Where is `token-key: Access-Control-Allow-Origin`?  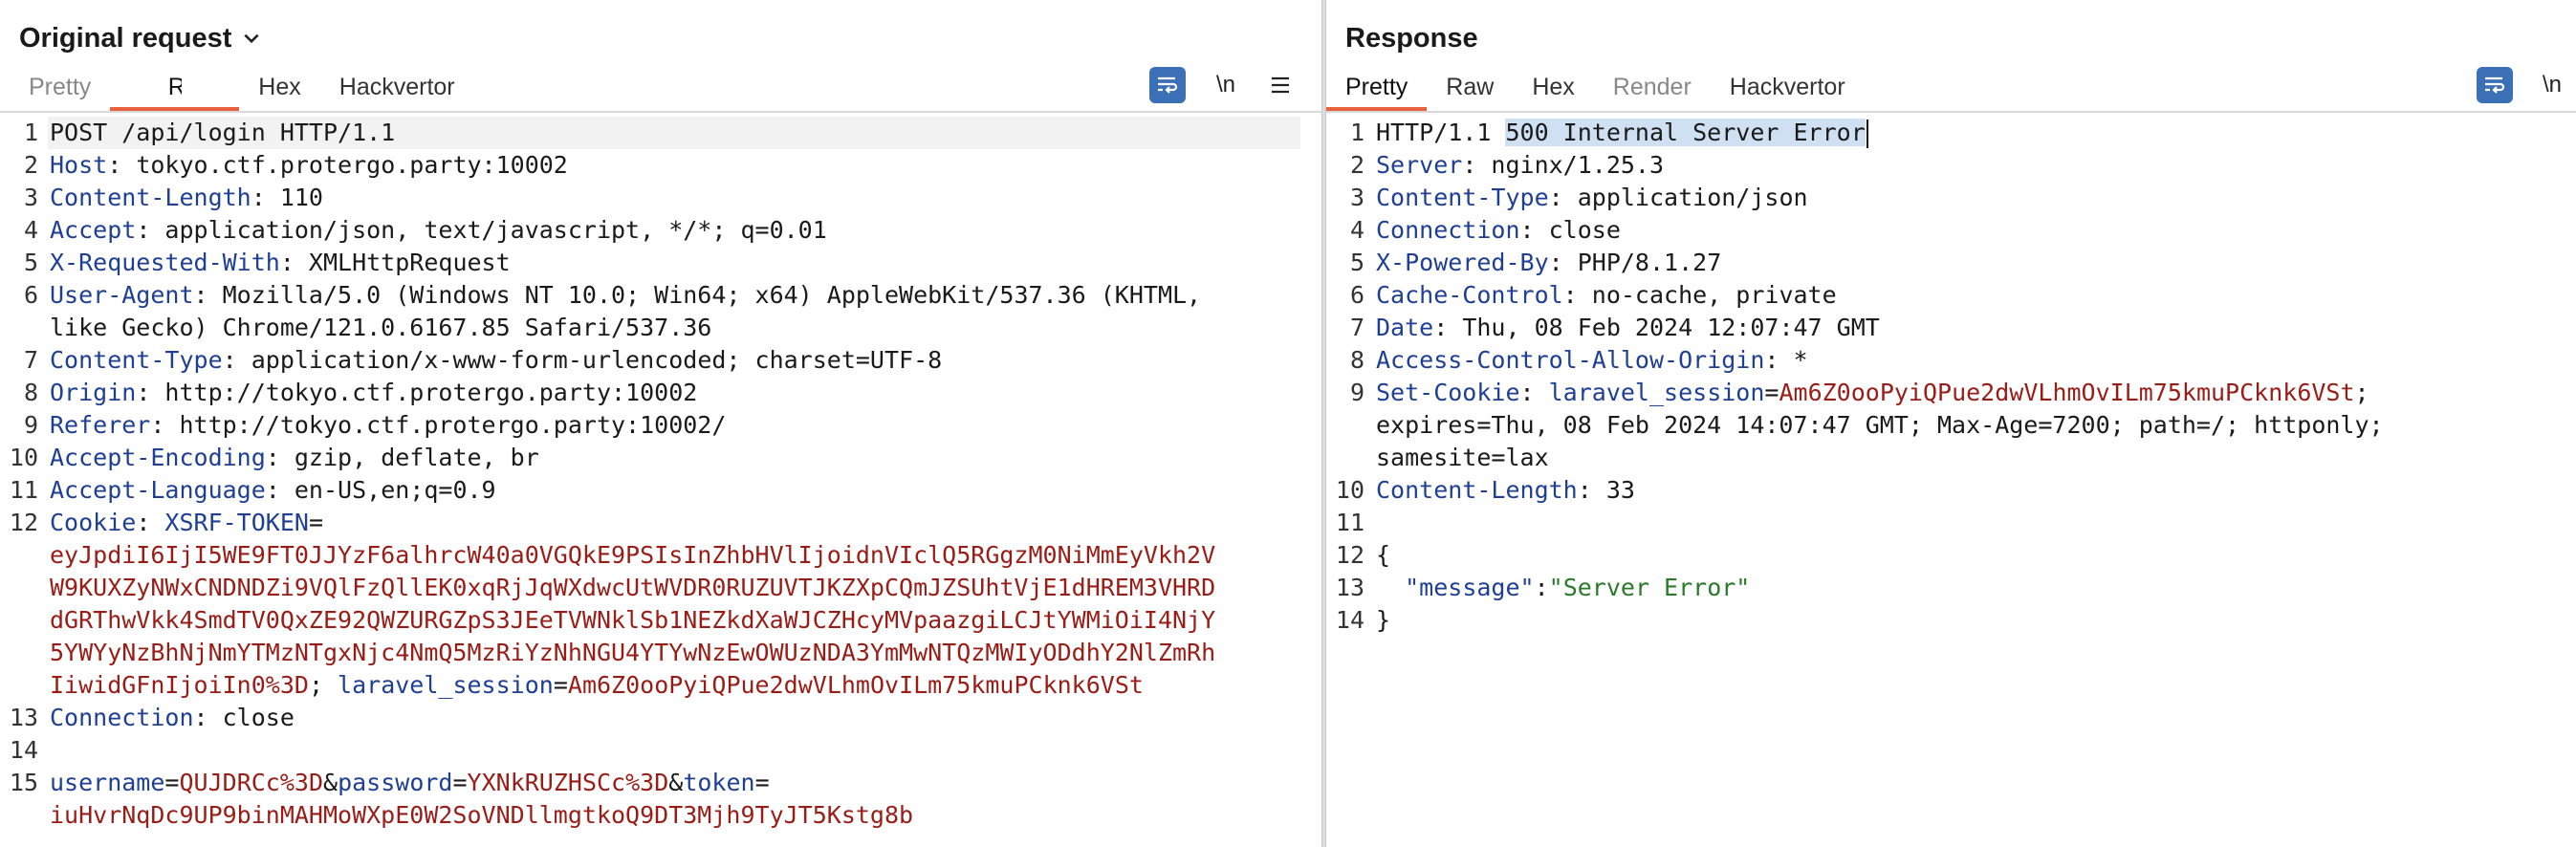 token-key: Access-Control-Allow-Origin is located at coordinates (1570, 360).